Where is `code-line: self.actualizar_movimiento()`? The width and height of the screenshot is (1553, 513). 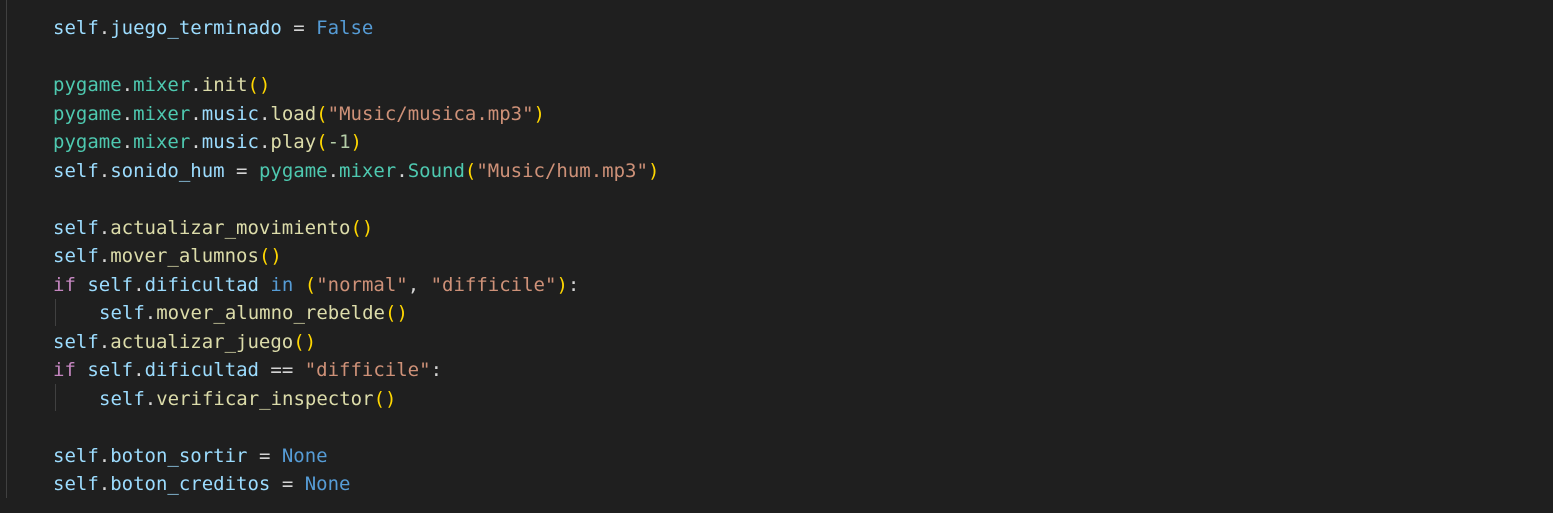 code-line: self.actualizar_movimiento() is located at coordinates (356, 228).